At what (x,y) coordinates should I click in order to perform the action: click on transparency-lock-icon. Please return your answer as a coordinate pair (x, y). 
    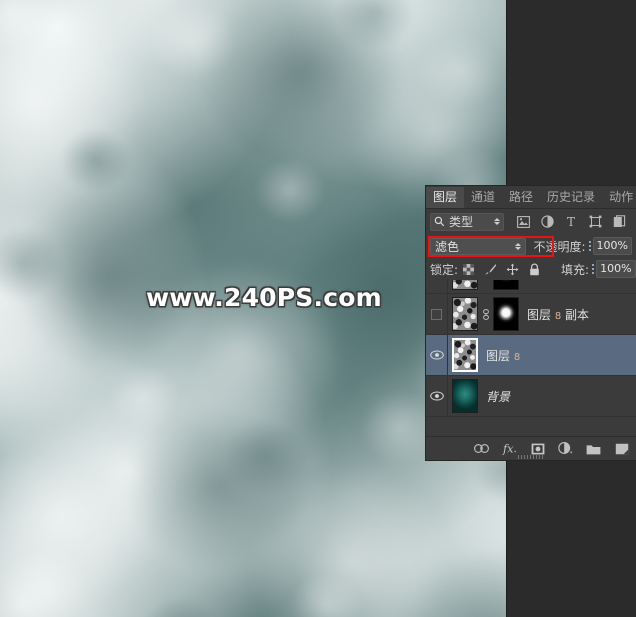
    Looking at the image, I should click on (468, 269).